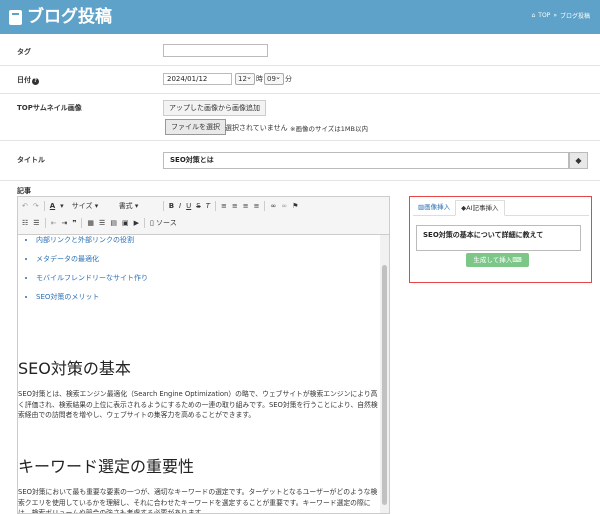 The height and width of the screenshot is (514, 600). I want to click on align-center-icon: ≡, so click(235, 206).